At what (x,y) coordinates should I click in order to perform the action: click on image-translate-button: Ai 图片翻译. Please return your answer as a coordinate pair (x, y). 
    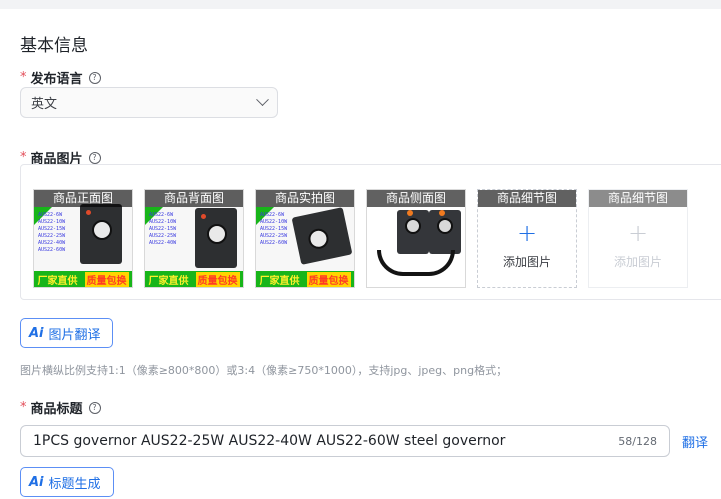
    Looking at the image, I should click on (66, 333).